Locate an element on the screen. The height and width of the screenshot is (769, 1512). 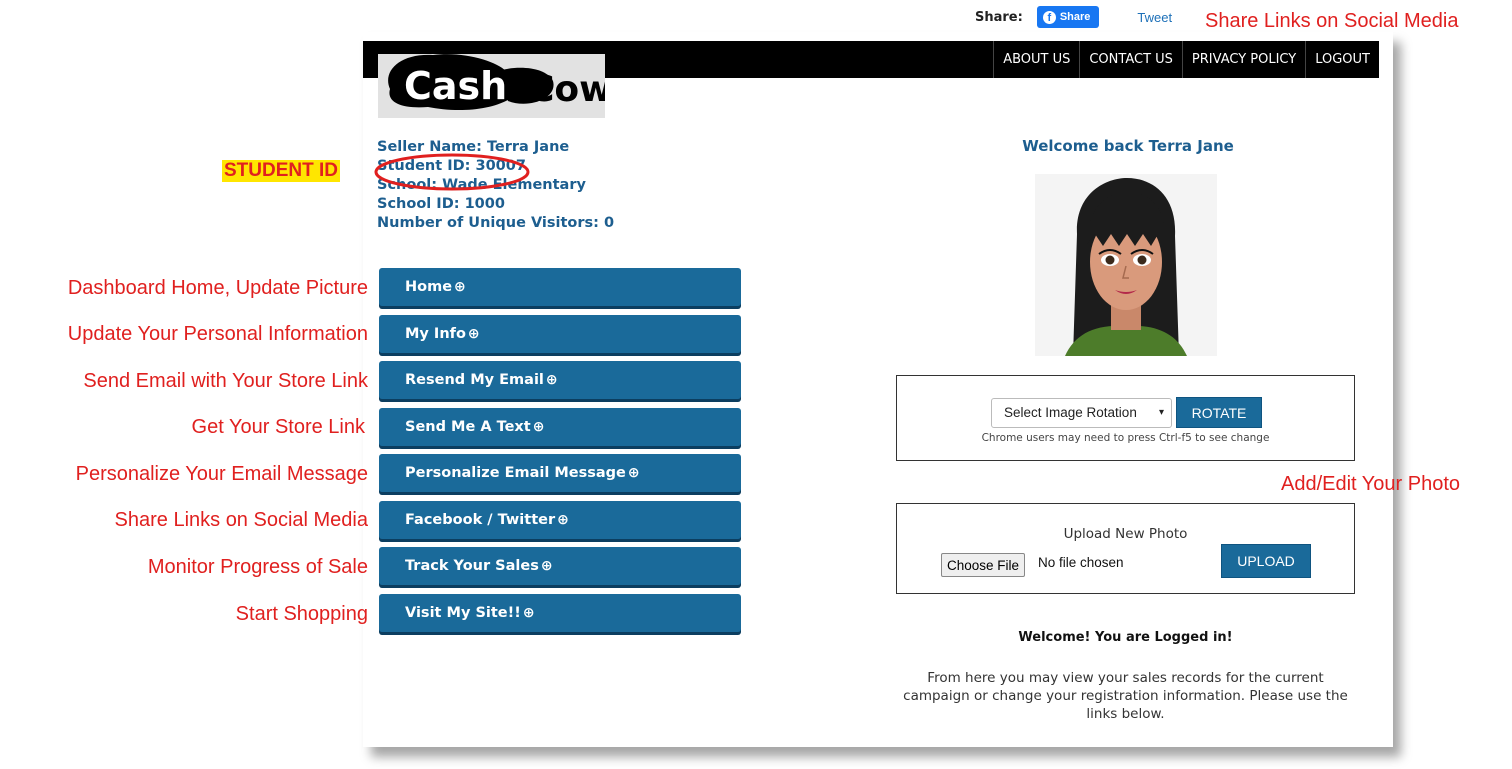
annotation-send-email: Send Email with Your Store Link is located at coordinates (225, 381).